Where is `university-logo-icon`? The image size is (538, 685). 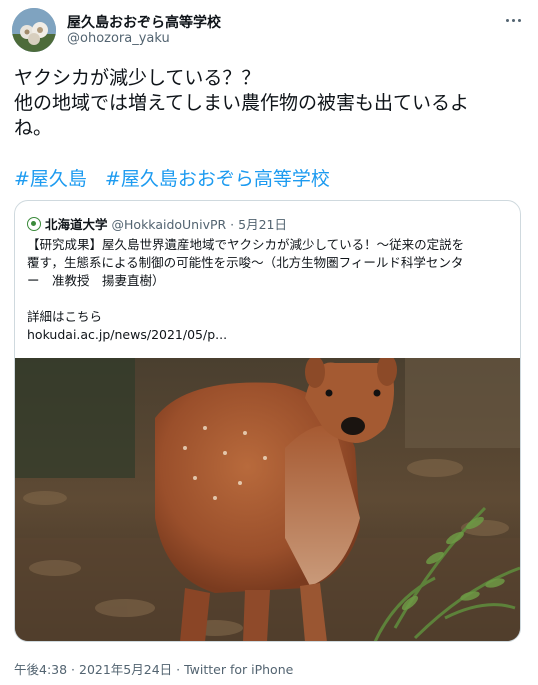 university-logo-icon is located at coordinates (34, 224).